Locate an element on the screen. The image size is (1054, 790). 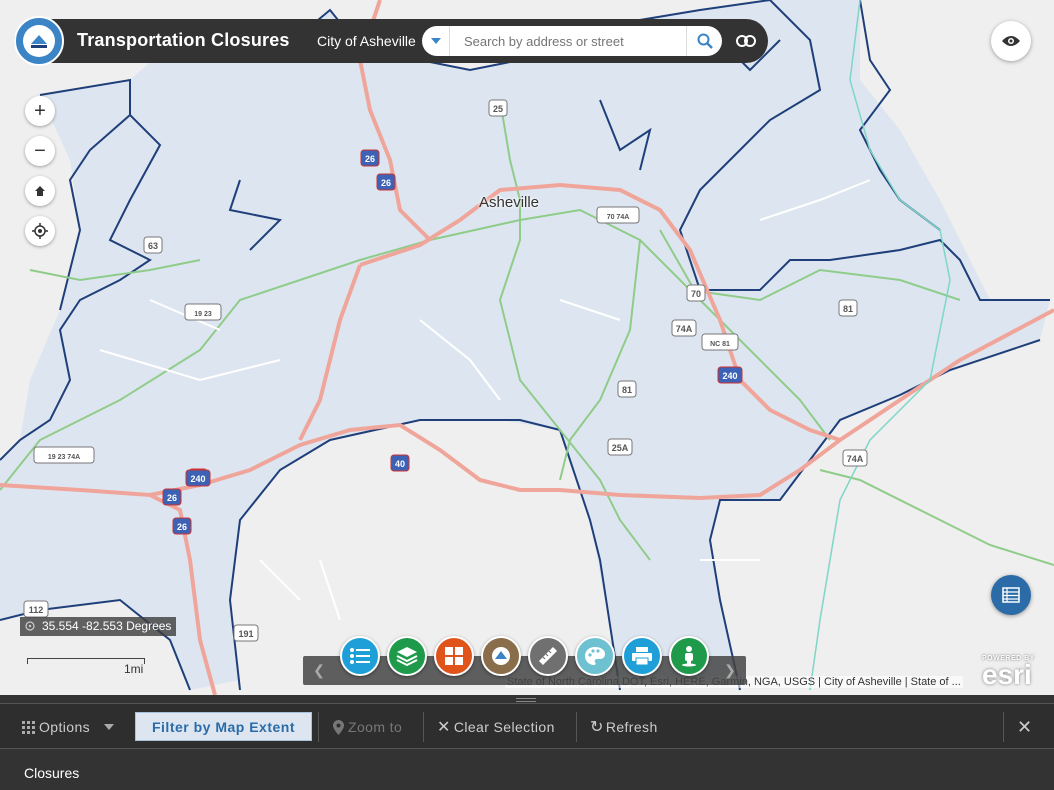
search-source-dropdown is located at coordinates (436, 41).